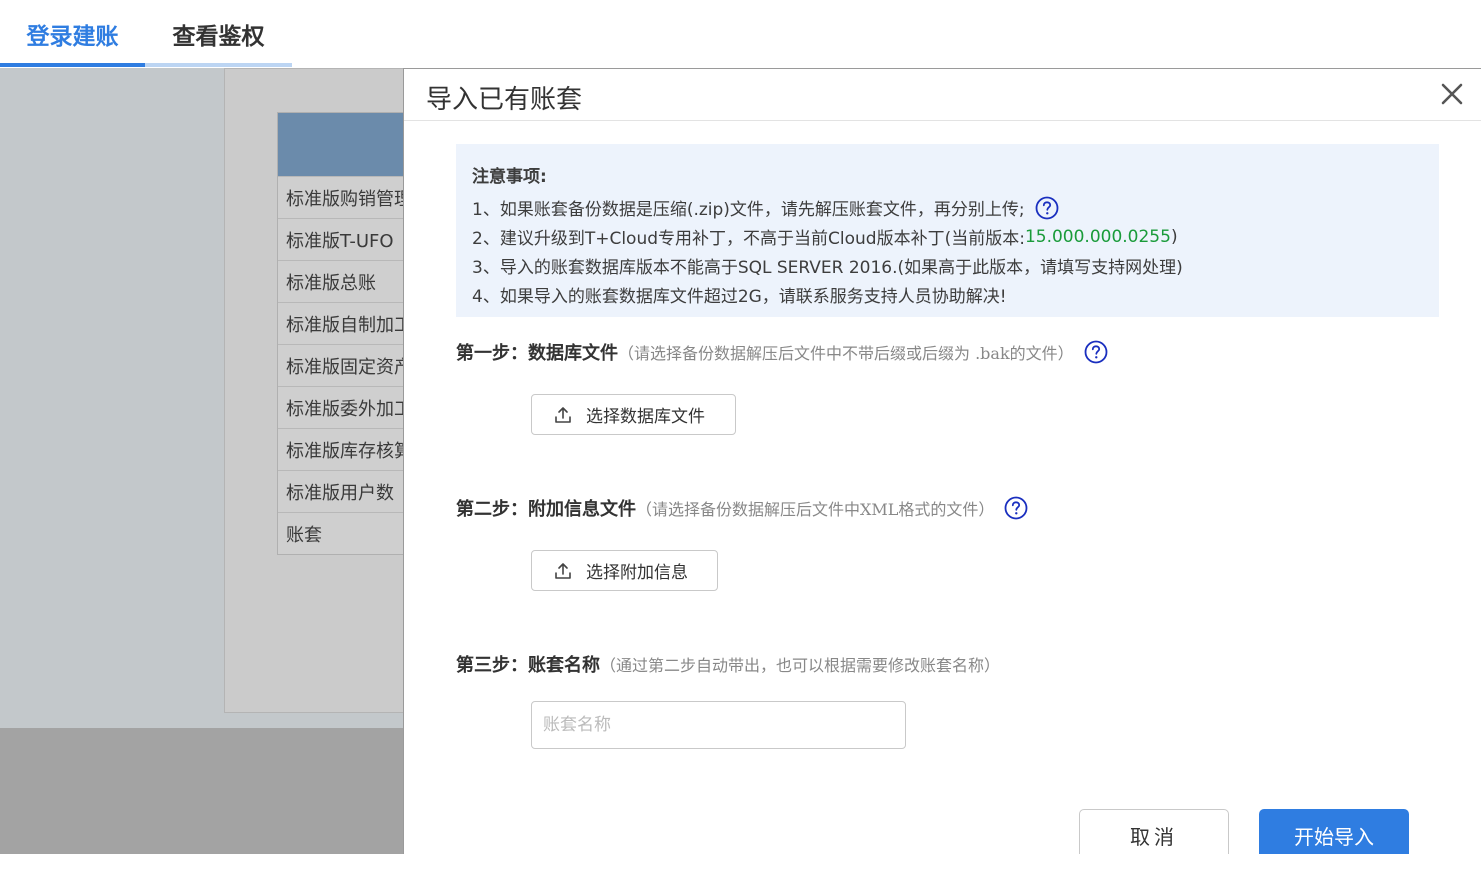  What do you see at coordinates (748, 210) in the screenshot?
I see `notice-text: 1、如果账套备份数据是压缩(.zip)文件，请先解压账套文件，再分别上传;` at bounding box center [748, 210].